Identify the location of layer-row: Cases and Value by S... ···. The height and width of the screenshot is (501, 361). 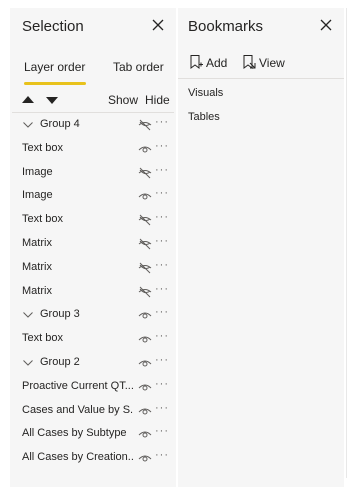
(93, 411).